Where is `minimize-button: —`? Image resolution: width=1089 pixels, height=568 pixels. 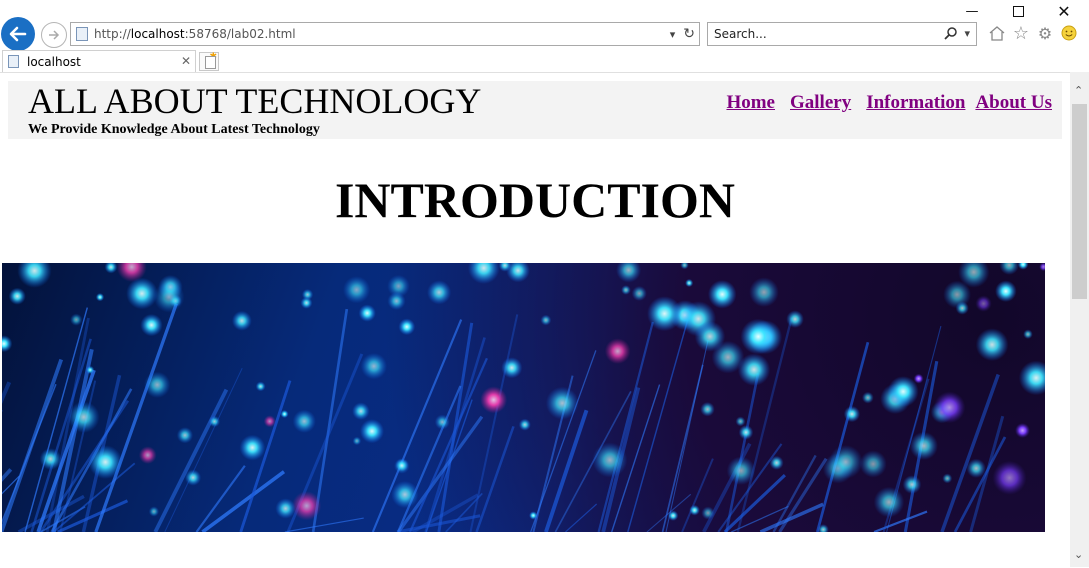 minimize-button: — is located at coordinates (972, 11).